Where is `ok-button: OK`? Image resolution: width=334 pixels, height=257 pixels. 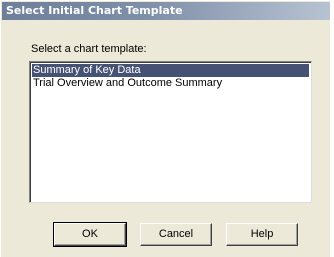 ok-button: OK is located at coordinates (90, 234).